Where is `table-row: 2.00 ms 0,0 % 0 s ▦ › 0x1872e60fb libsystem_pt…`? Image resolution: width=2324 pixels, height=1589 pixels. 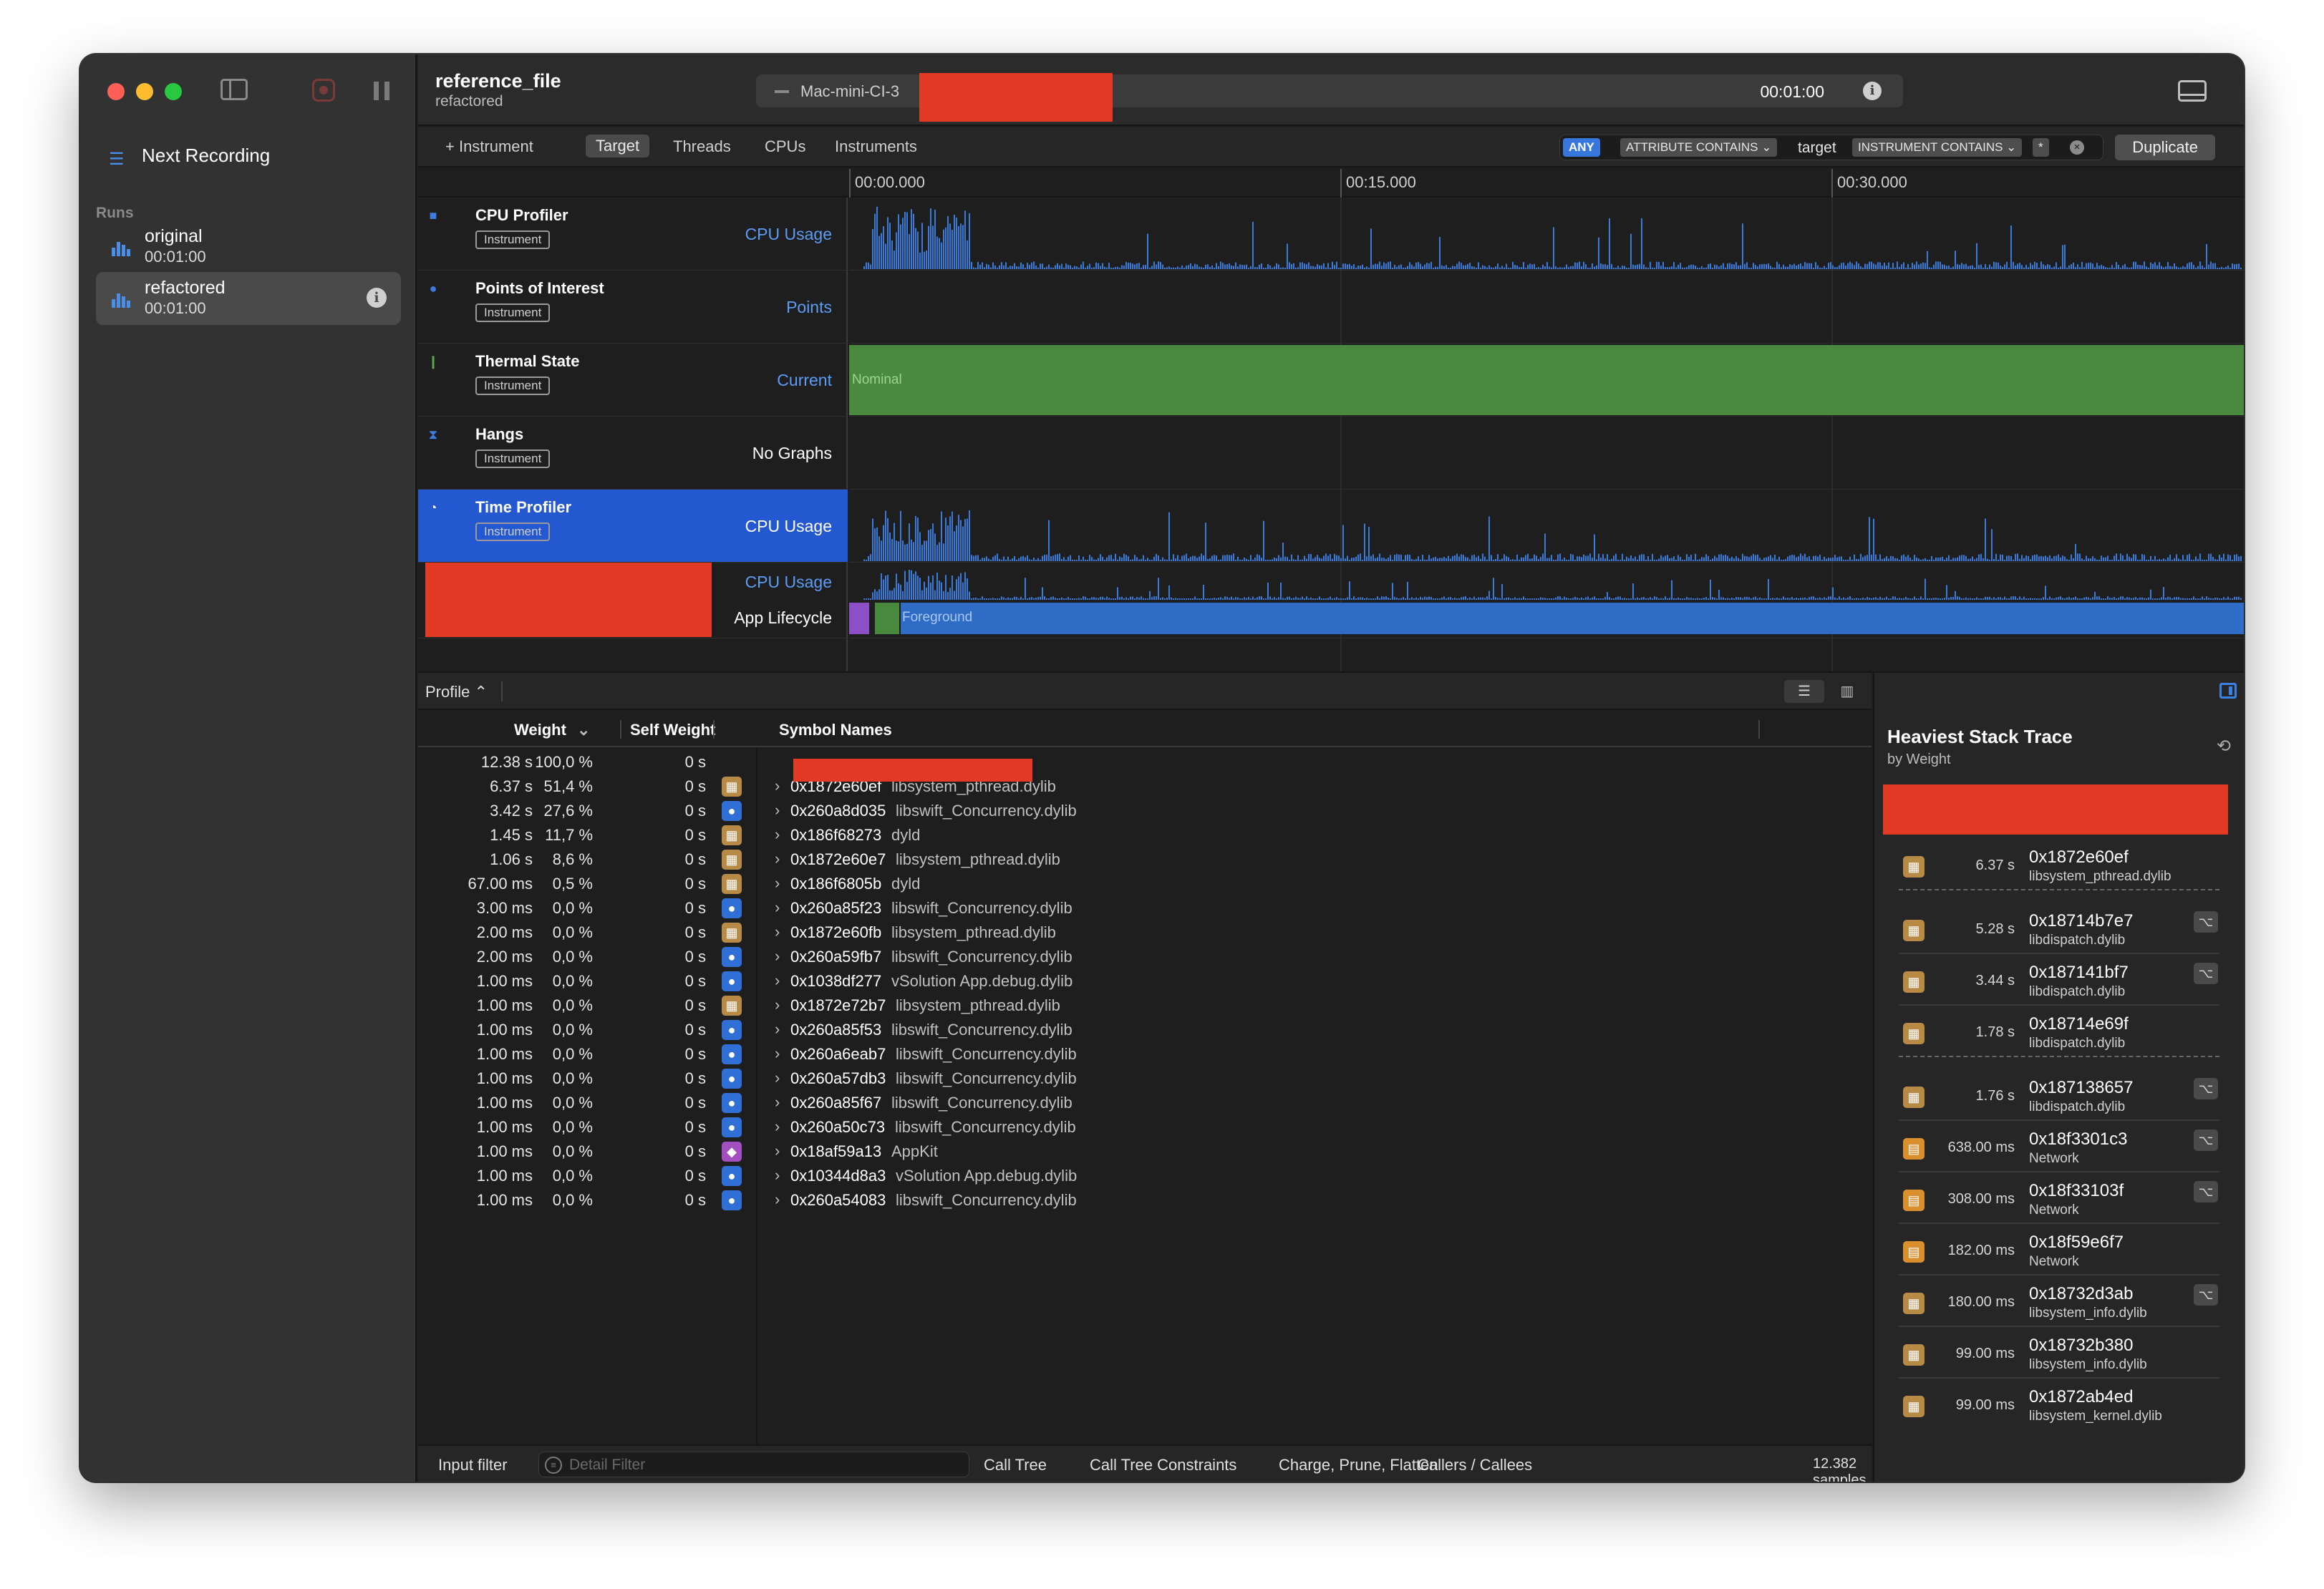
table-row: 2.00 ms 0,0 % 0 s ▦ › 0x1872e60fb libsystem_pt… is located at coordinates (1145, 933).